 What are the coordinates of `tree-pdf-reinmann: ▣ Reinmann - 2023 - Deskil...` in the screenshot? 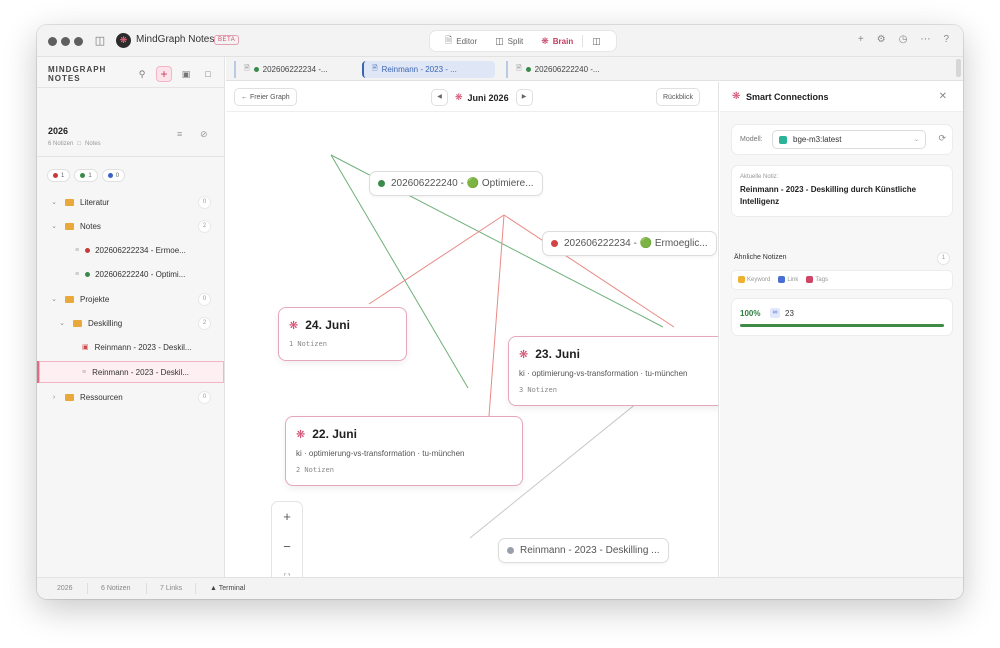 It's located at (130, 347).